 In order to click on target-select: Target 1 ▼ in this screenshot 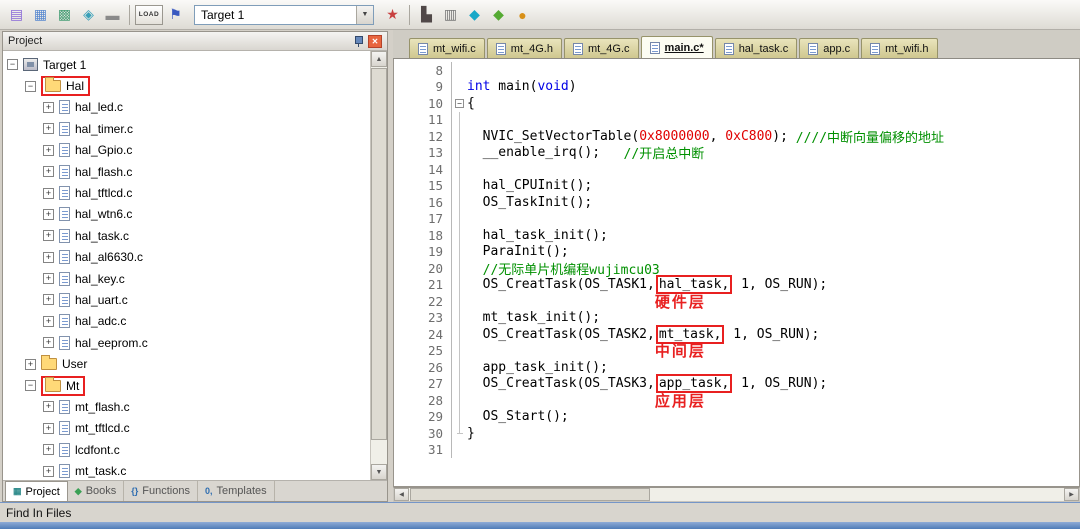, I will do `click(284, 14)`.